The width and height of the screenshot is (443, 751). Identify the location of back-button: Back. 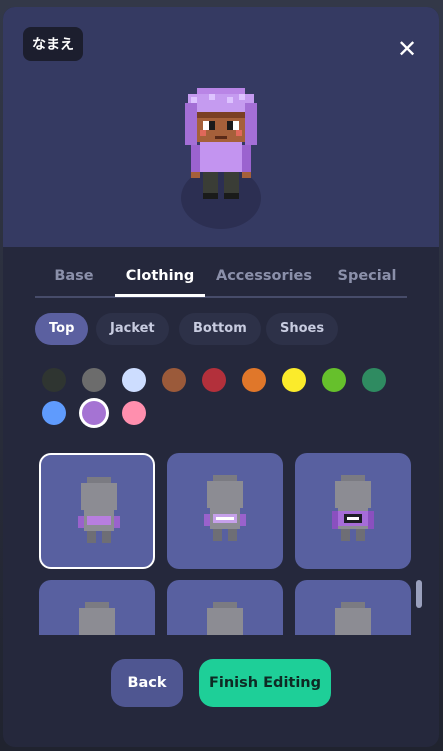
(147, 683).